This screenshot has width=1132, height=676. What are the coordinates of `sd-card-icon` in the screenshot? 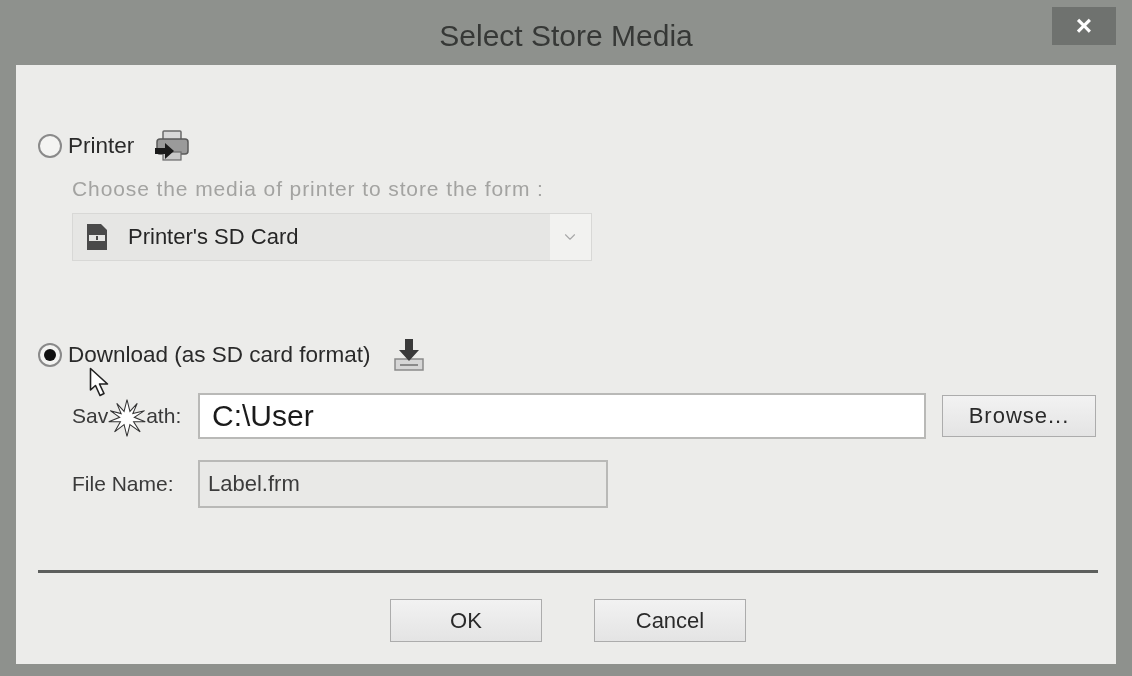 It's located at (97, 237).